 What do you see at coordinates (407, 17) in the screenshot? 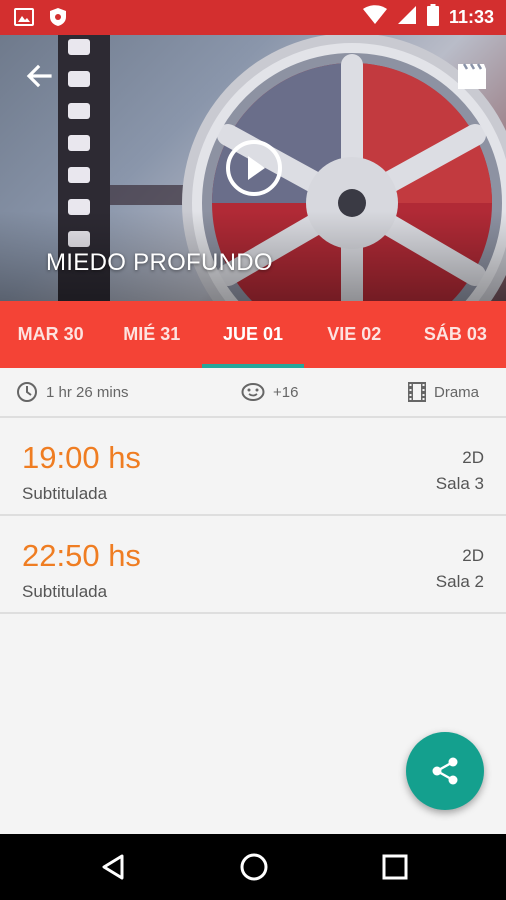
I see `signal-icon` at bounding box center [407, 17].